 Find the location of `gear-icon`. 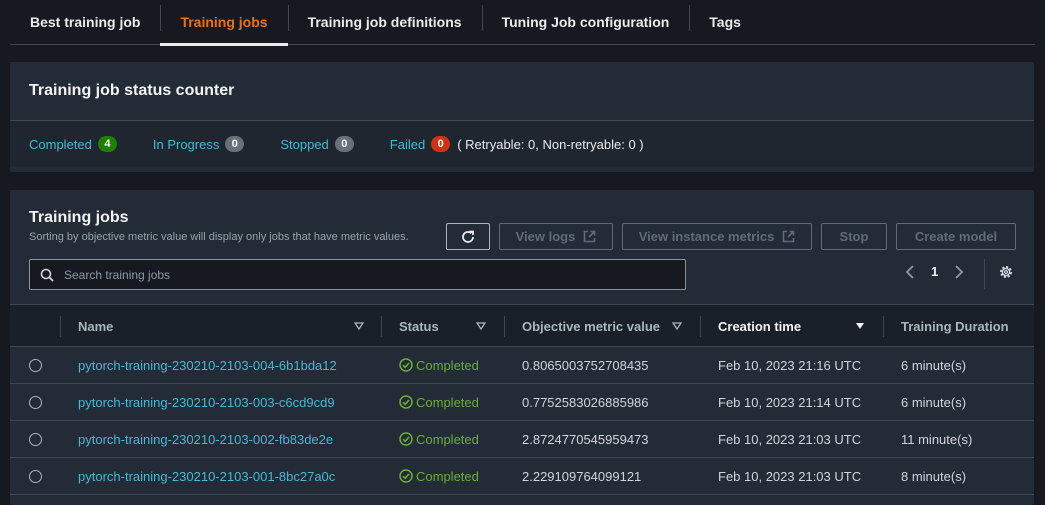

gear-icon is located at coordinates (1006, 272).